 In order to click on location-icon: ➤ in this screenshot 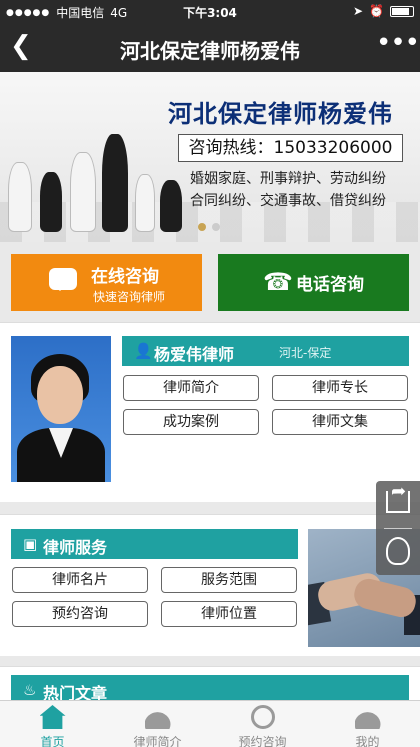, I will do `click(358, 11)`.